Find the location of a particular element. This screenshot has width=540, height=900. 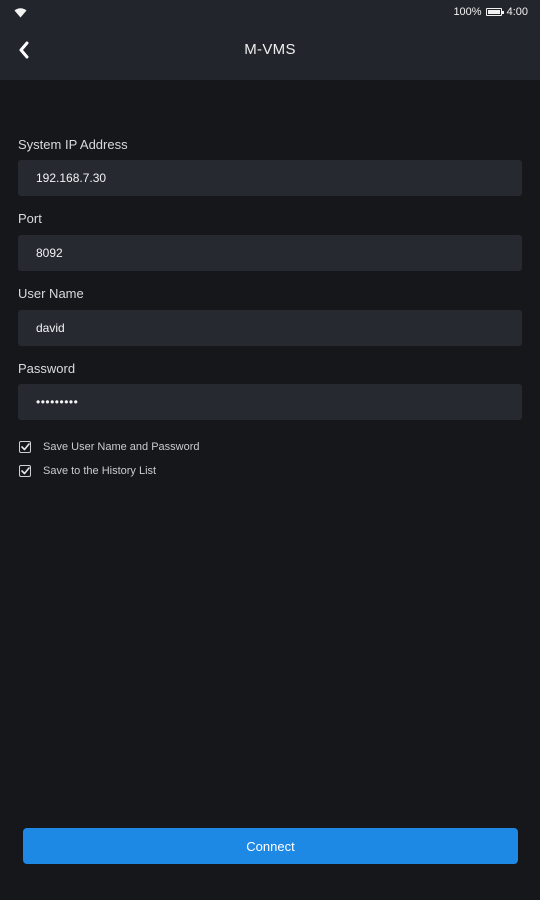

page-title: M-VMS is located at coordinates (270, 49).